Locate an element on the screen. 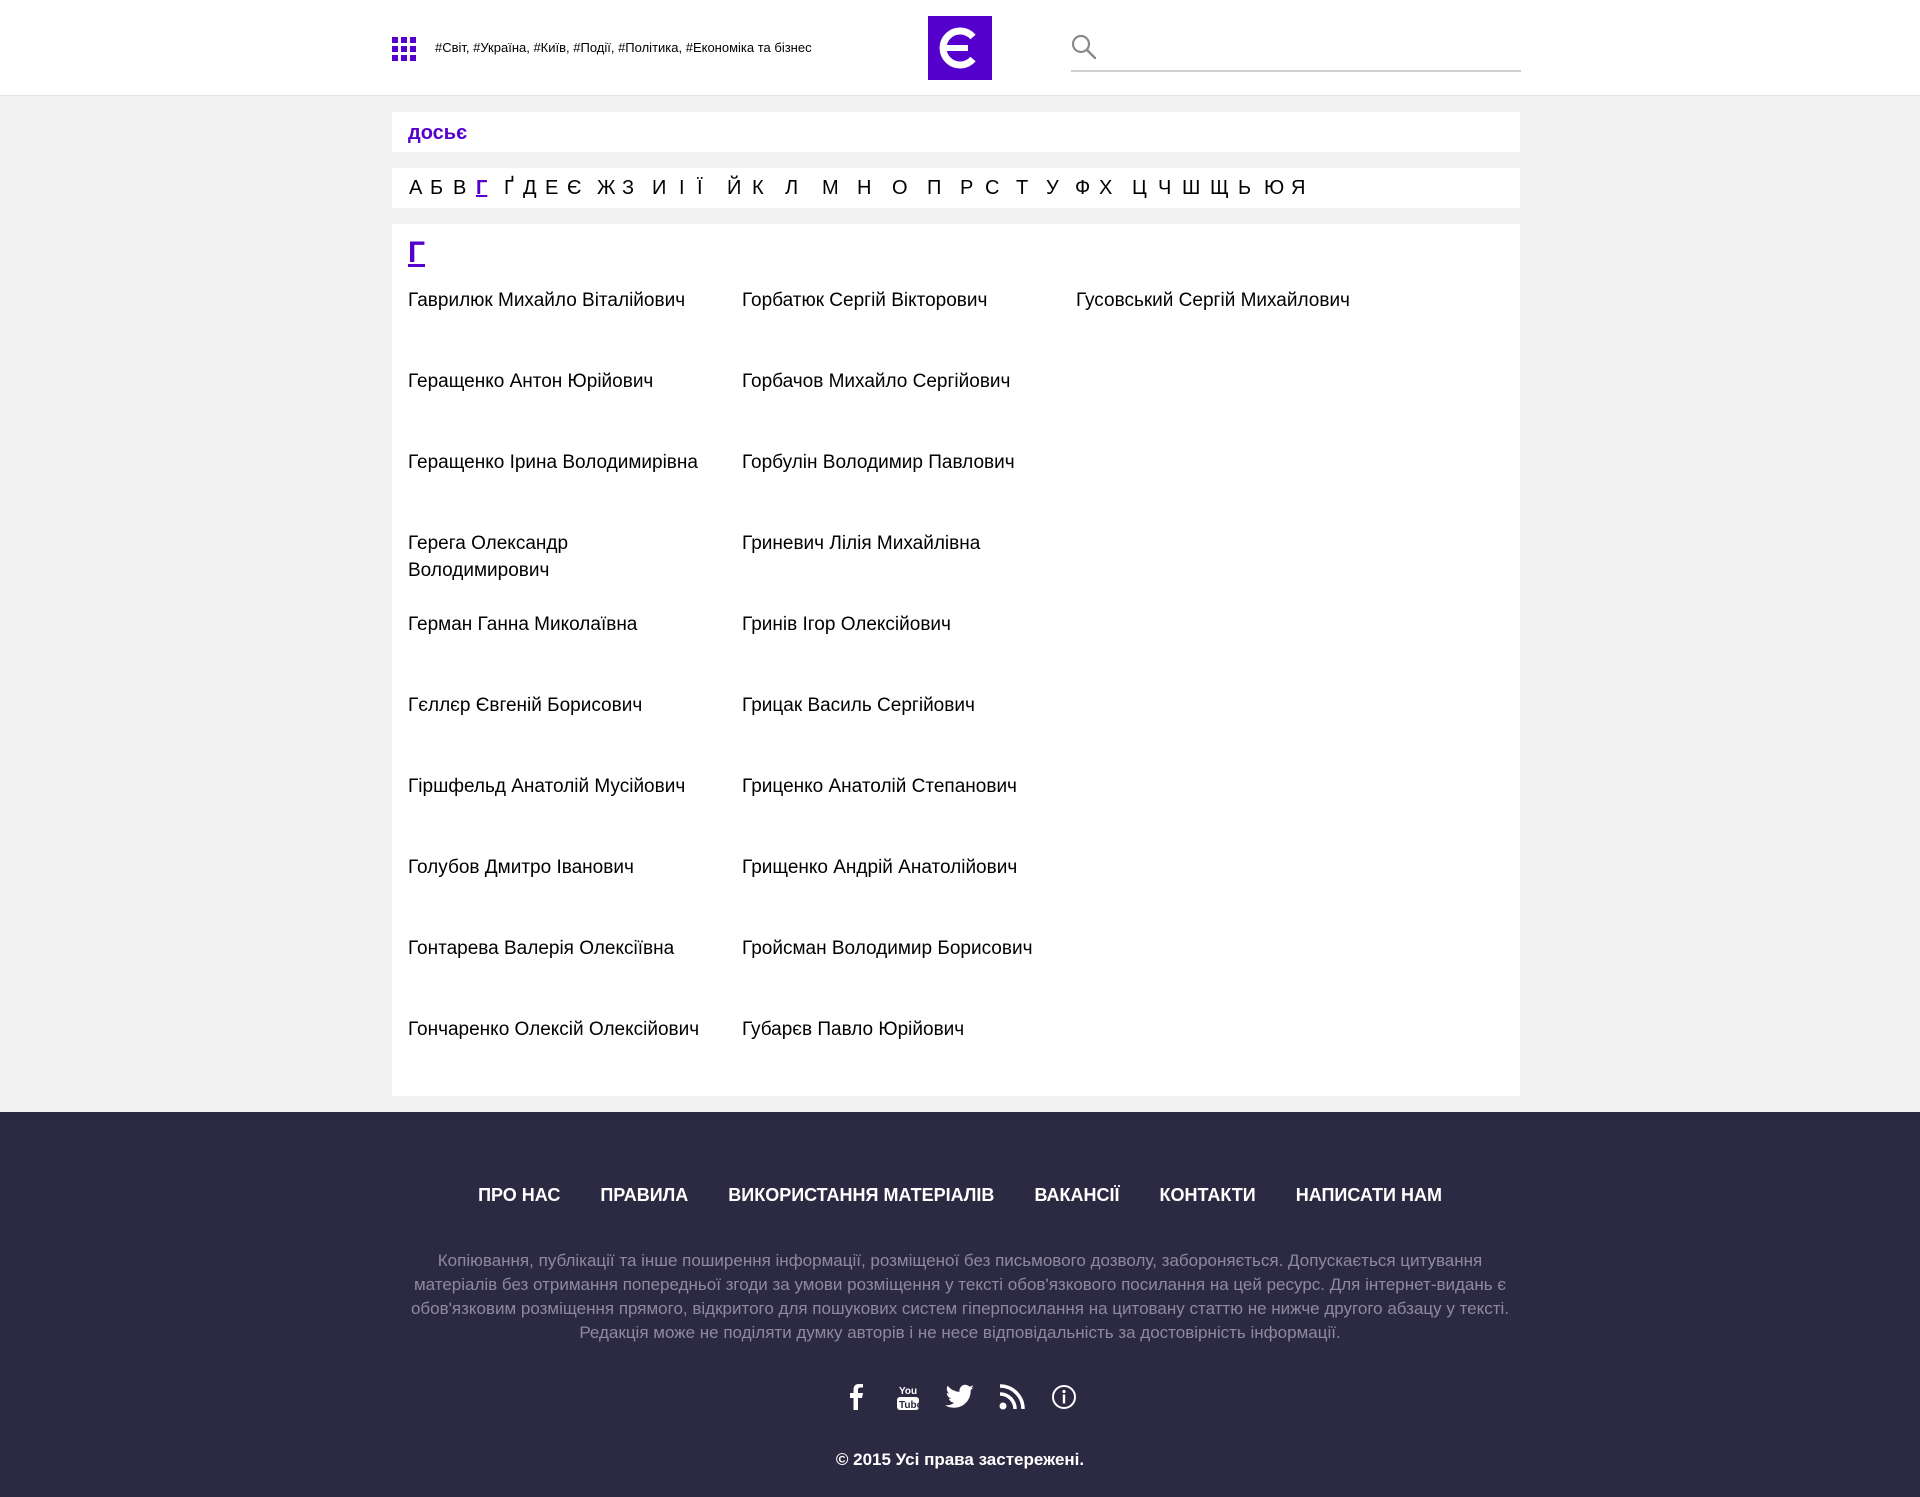 This screenshot has height=1497, width=1920. alphabet-letter: Є is located at coordinates (574, 188).